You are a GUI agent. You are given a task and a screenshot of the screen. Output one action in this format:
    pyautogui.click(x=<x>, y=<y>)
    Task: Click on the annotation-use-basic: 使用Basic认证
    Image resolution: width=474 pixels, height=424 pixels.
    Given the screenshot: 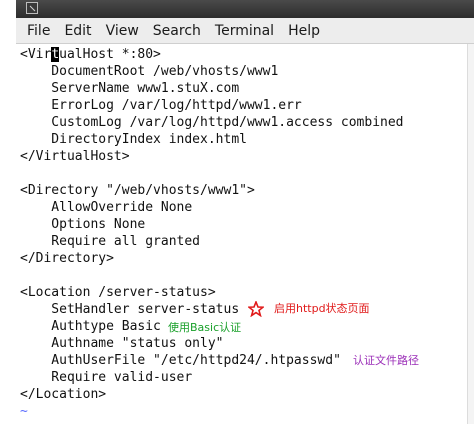 What is the action you would take?
    pyautogui.click(x=205, y=327)
    